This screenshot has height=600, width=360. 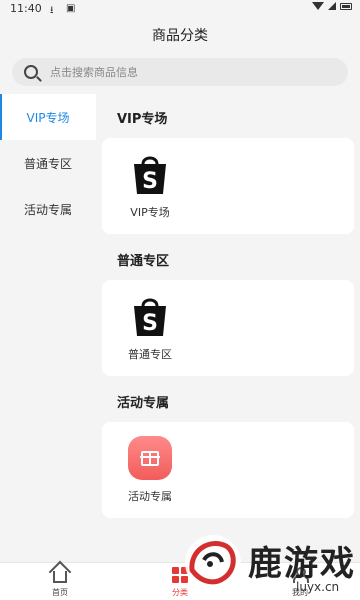 I want to click on sidebar-item-regular: 普通专区, so click(x=48, y=163).